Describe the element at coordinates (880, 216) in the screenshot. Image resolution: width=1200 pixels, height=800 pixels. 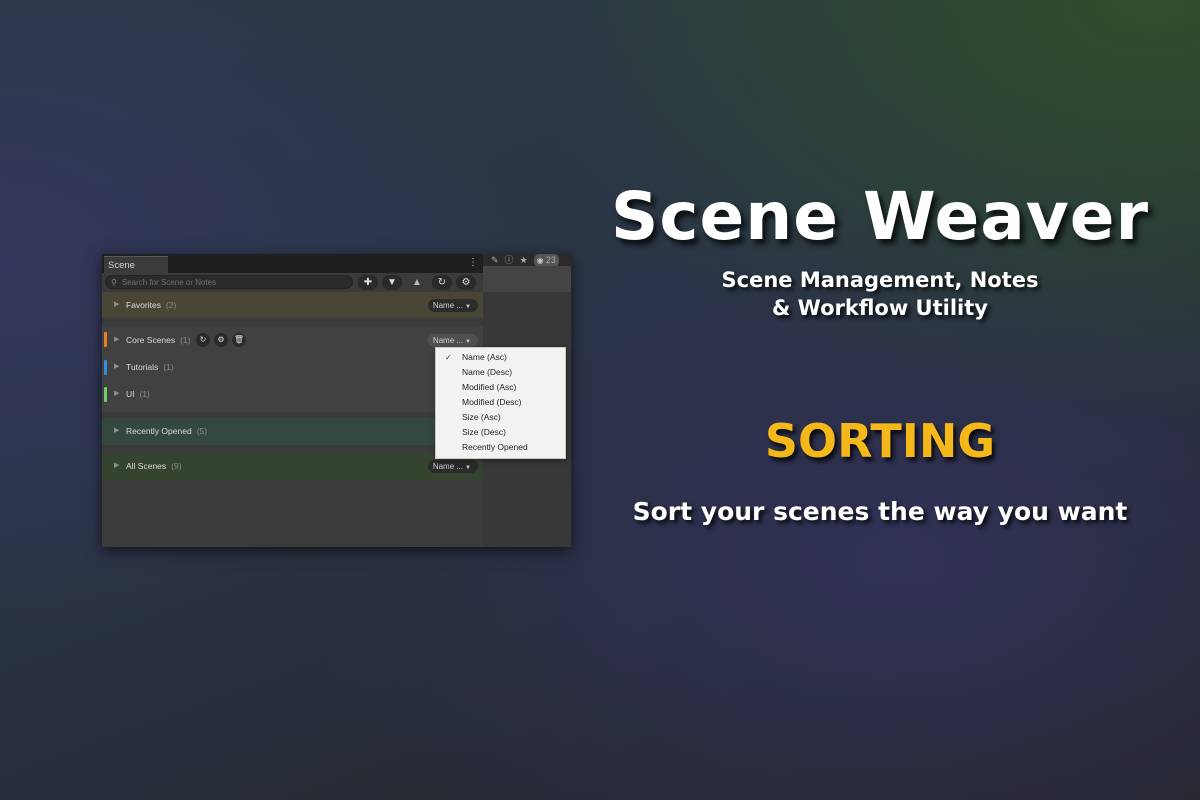
I see `product-title: Scene Weaver` at that location.